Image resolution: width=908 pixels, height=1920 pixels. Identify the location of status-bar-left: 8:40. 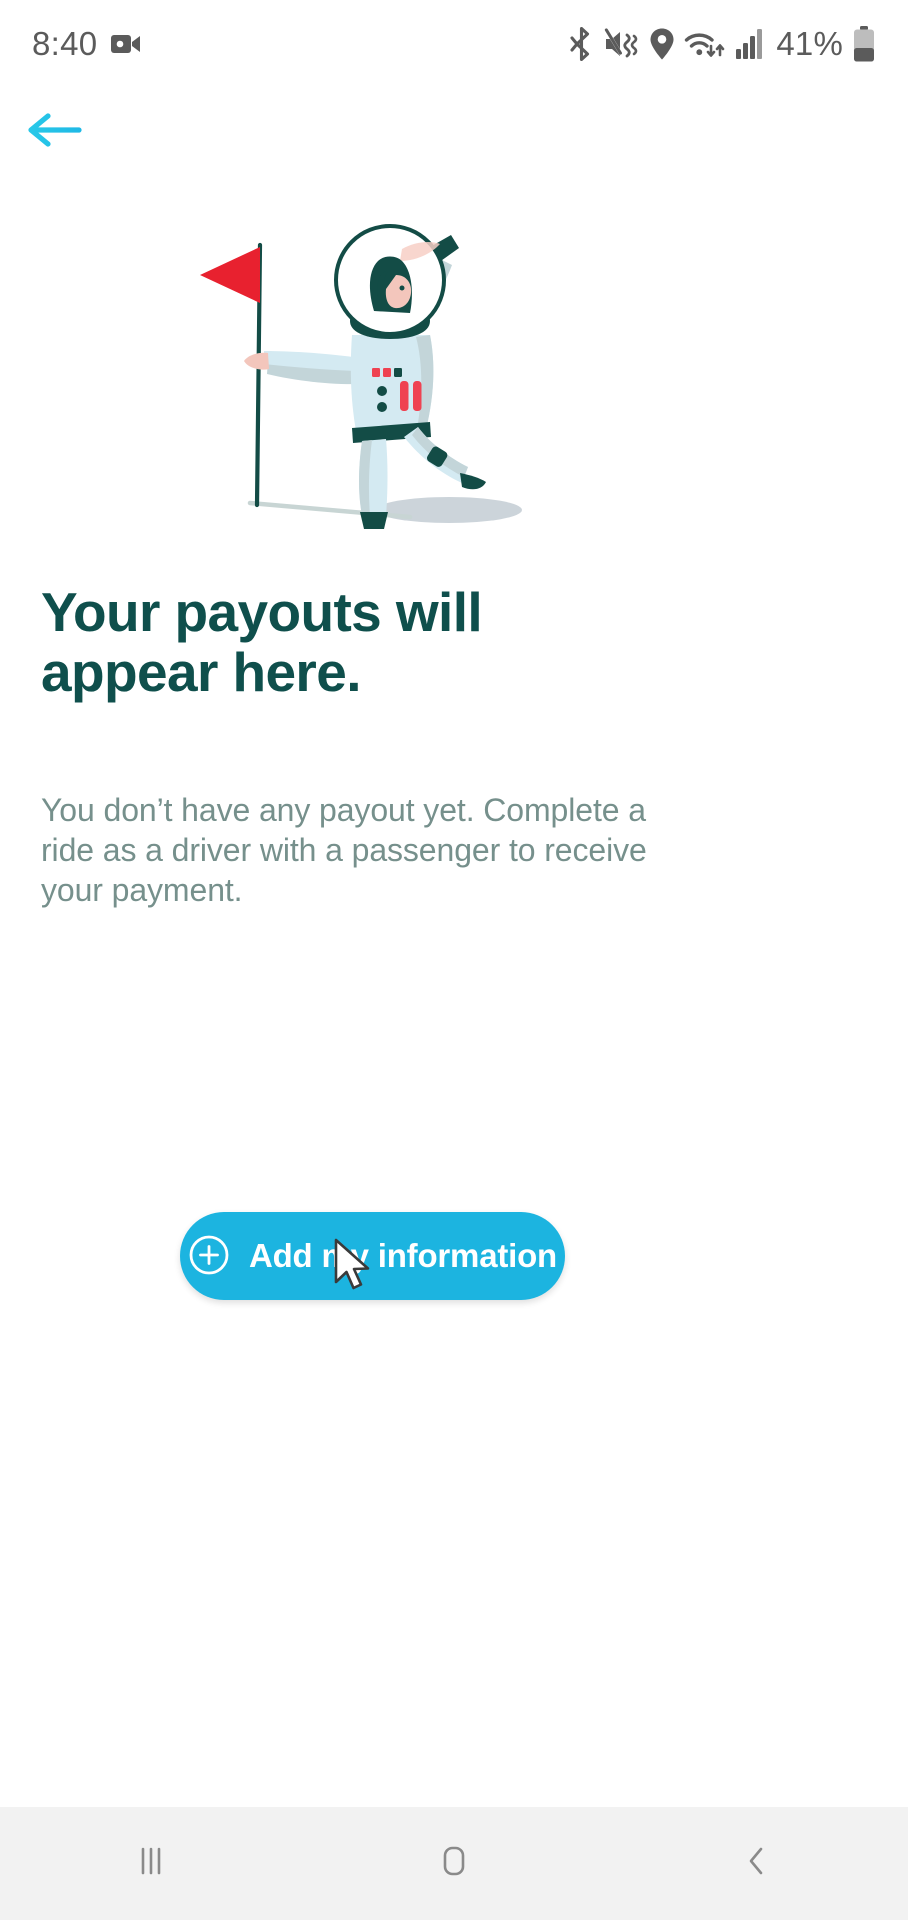
(86, 44).